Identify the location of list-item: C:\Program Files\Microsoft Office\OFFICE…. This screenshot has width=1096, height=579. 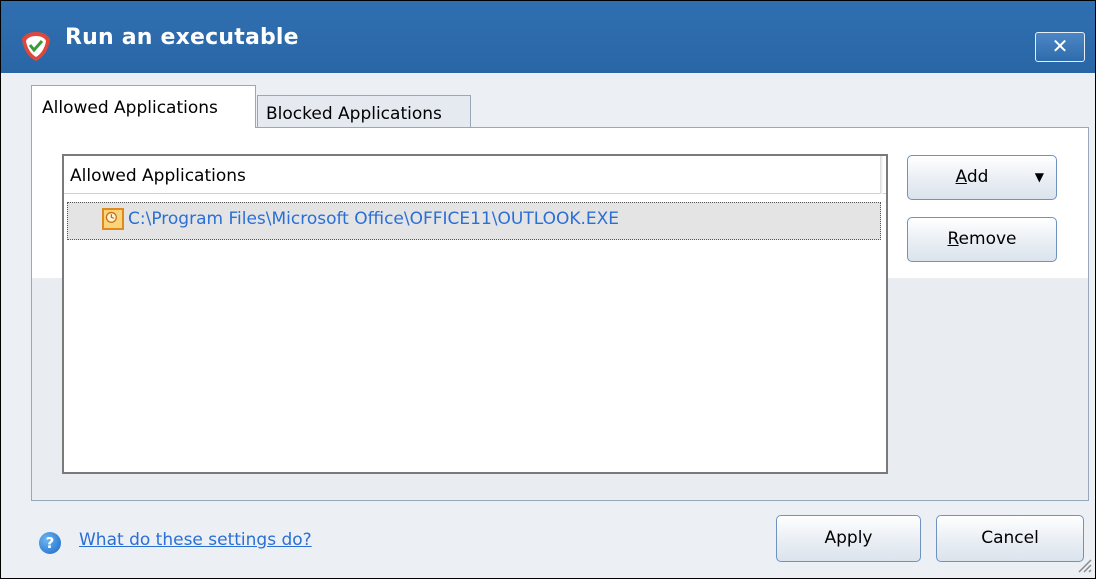
(474, 221).